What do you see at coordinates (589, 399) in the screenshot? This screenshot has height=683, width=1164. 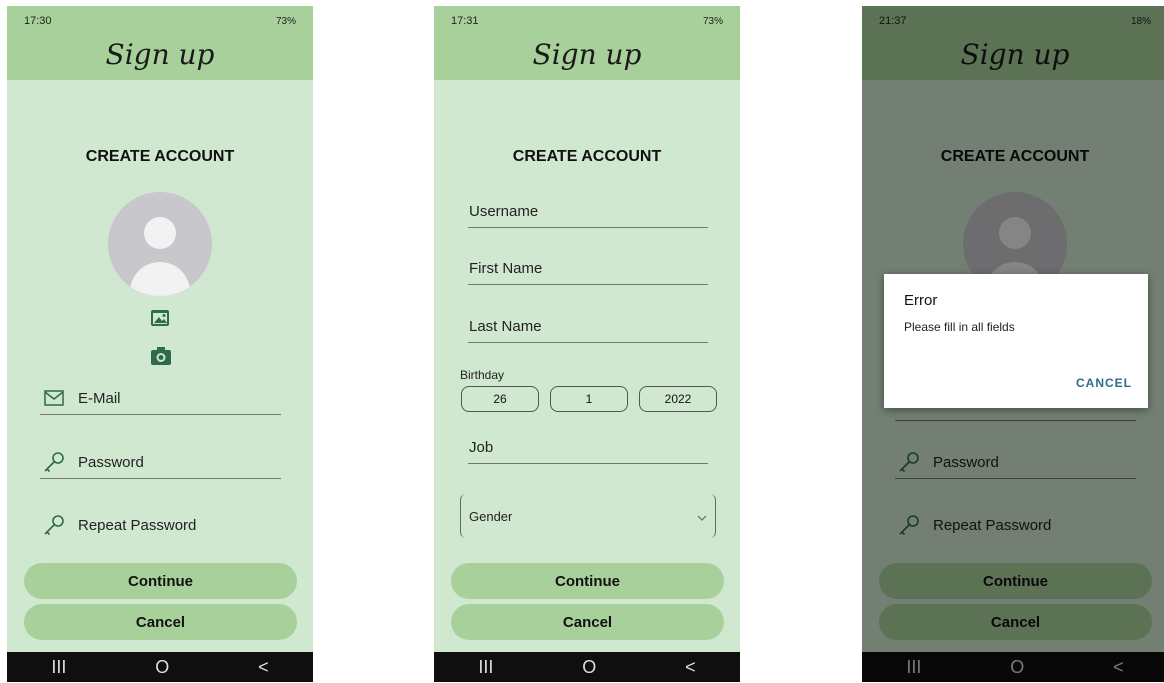 I see `birthday-month-input: 1` at bounding box center [589, 399].